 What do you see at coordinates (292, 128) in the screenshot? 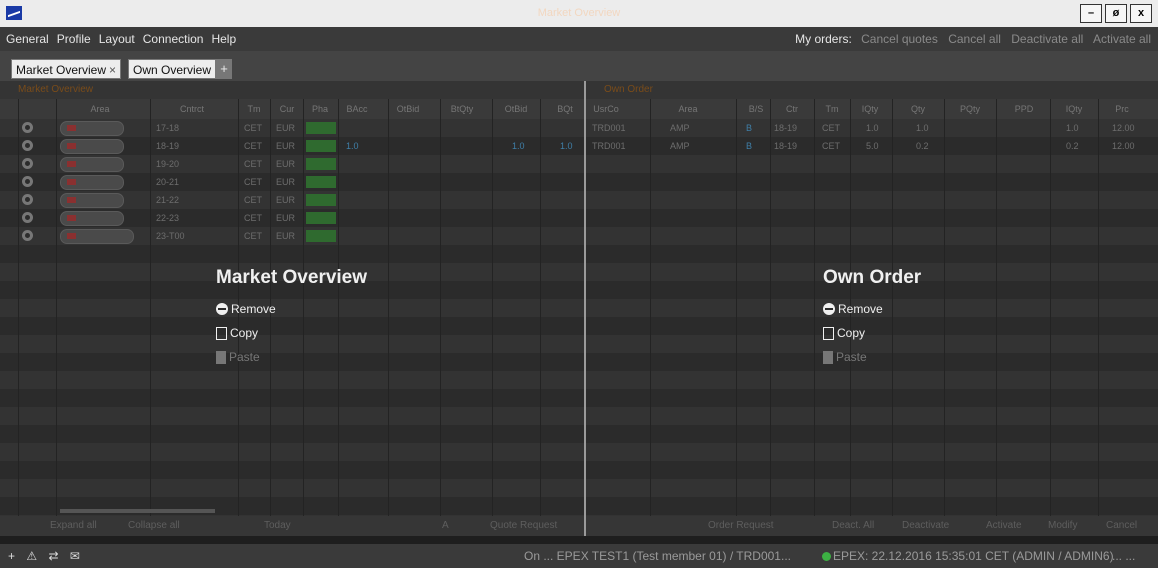
I see `table-row: 17-18 CET EUR` at bounding box center [292, 128].